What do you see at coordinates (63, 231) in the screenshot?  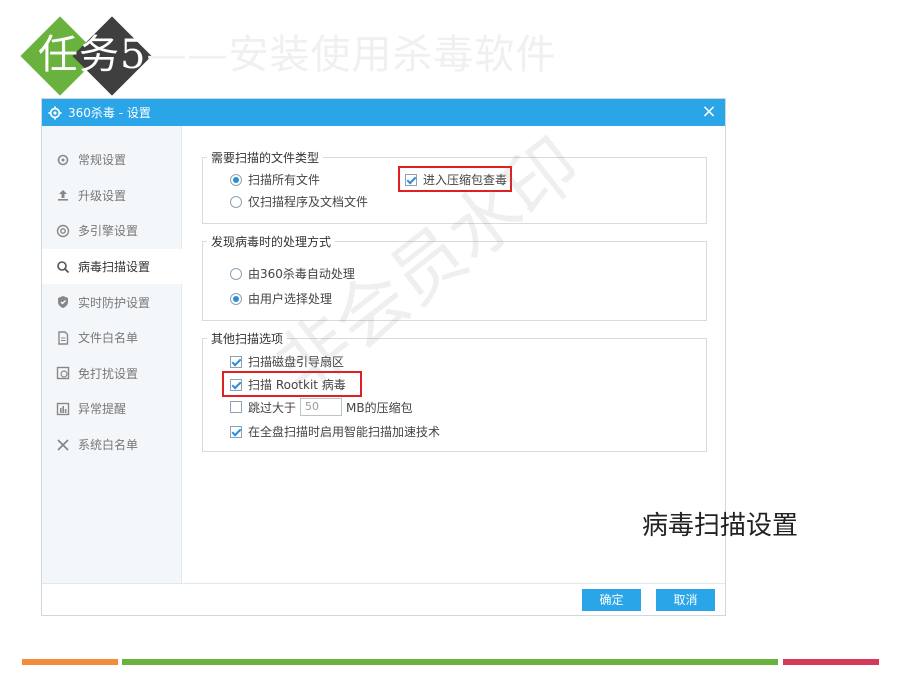 I see `engine-icon` at bounding box center [63, 231].